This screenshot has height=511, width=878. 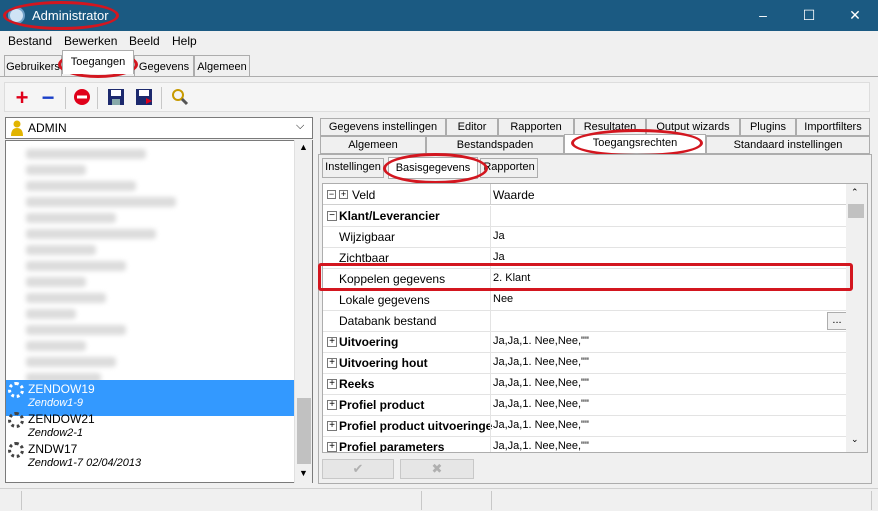 I want to click on user-name: ZENDOW21, so click(x=61, y=419).